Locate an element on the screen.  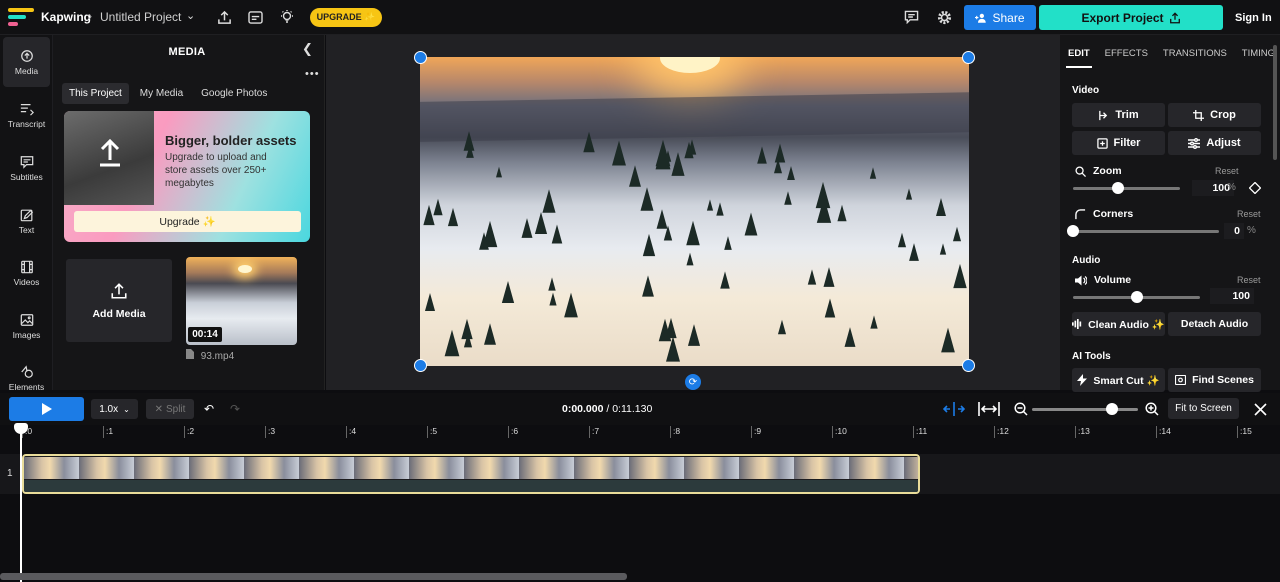
lightbulb-icon is located at coordinates (287, 17).